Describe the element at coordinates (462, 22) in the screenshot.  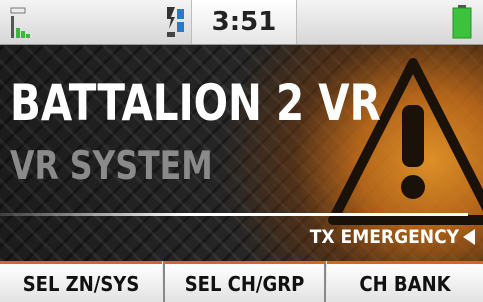
I see `battery-full-icon` at that location.